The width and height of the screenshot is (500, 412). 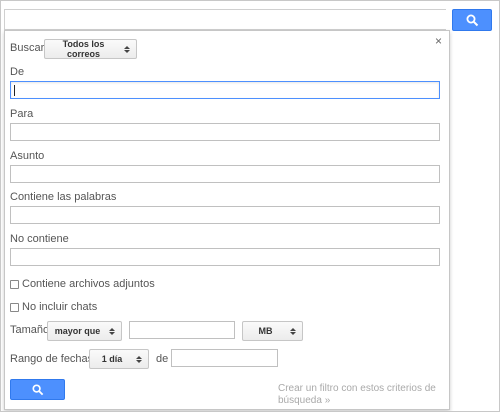 I want to click on date-range-select: 1 día, so click(x=119, y=359).